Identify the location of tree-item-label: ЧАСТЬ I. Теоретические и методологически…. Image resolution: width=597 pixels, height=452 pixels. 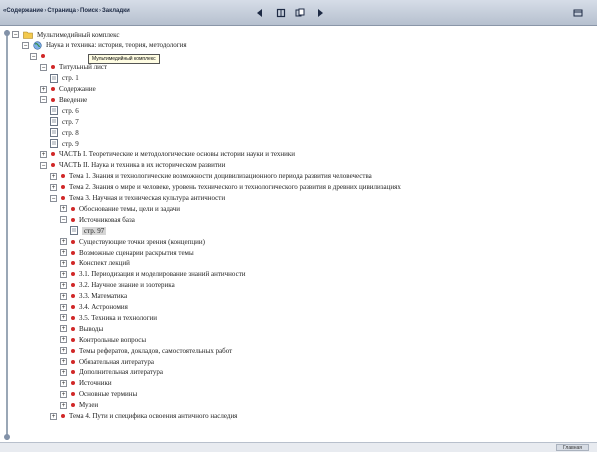
(177, 154).